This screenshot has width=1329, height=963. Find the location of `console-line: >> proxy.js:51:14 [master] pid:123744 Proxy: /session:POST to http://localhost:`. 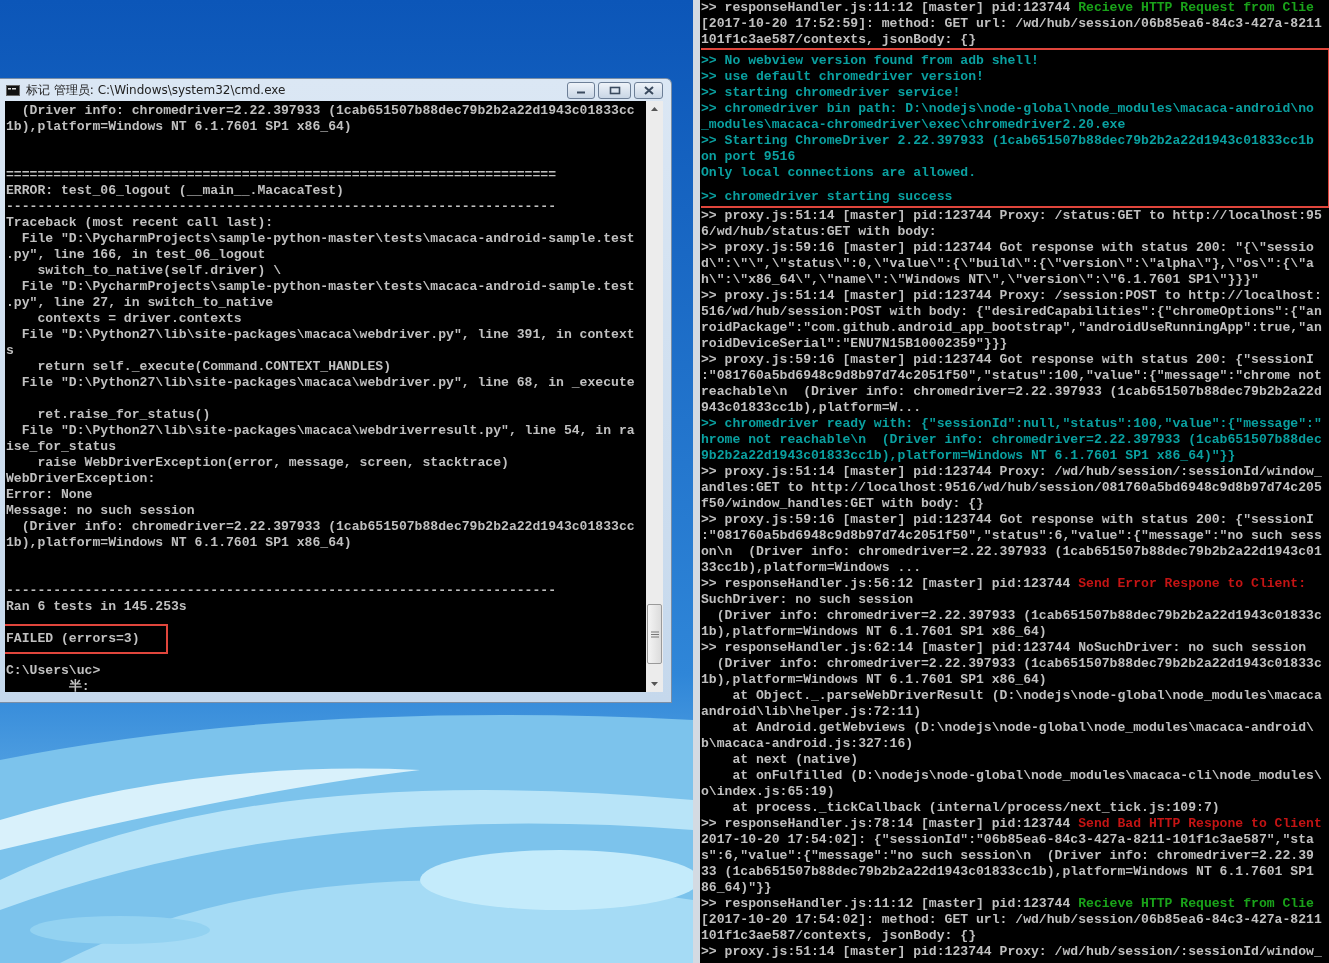

console-line: >> proxy.js:51:14 [master] pid:123744 Proxy: /session:POST to http://localhost: is located at coordinates (1012, 296).